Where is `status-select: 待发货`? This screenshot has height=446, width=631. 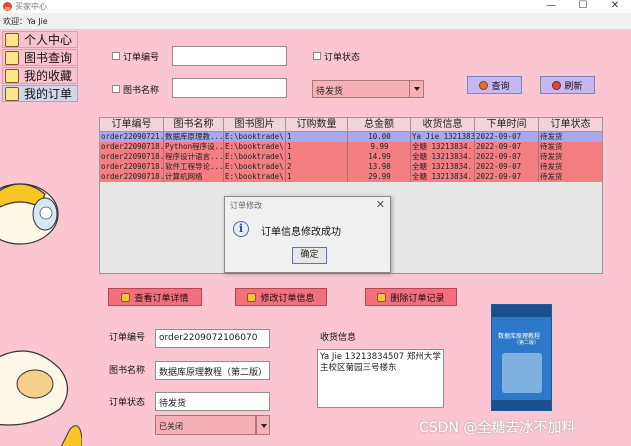
status-select: 待发货 is located at coordinates (368, 89).